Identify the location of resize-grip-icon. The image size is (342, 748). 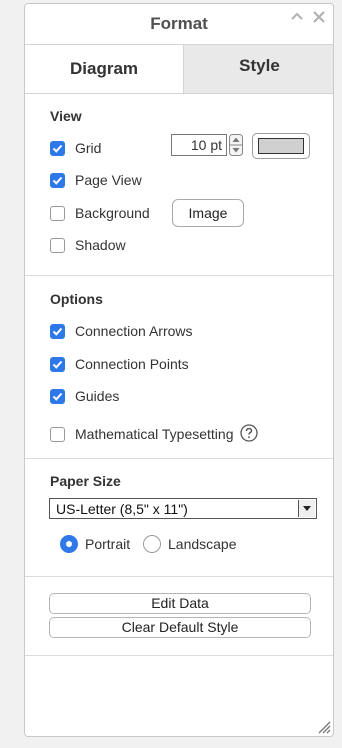
(324, 727).